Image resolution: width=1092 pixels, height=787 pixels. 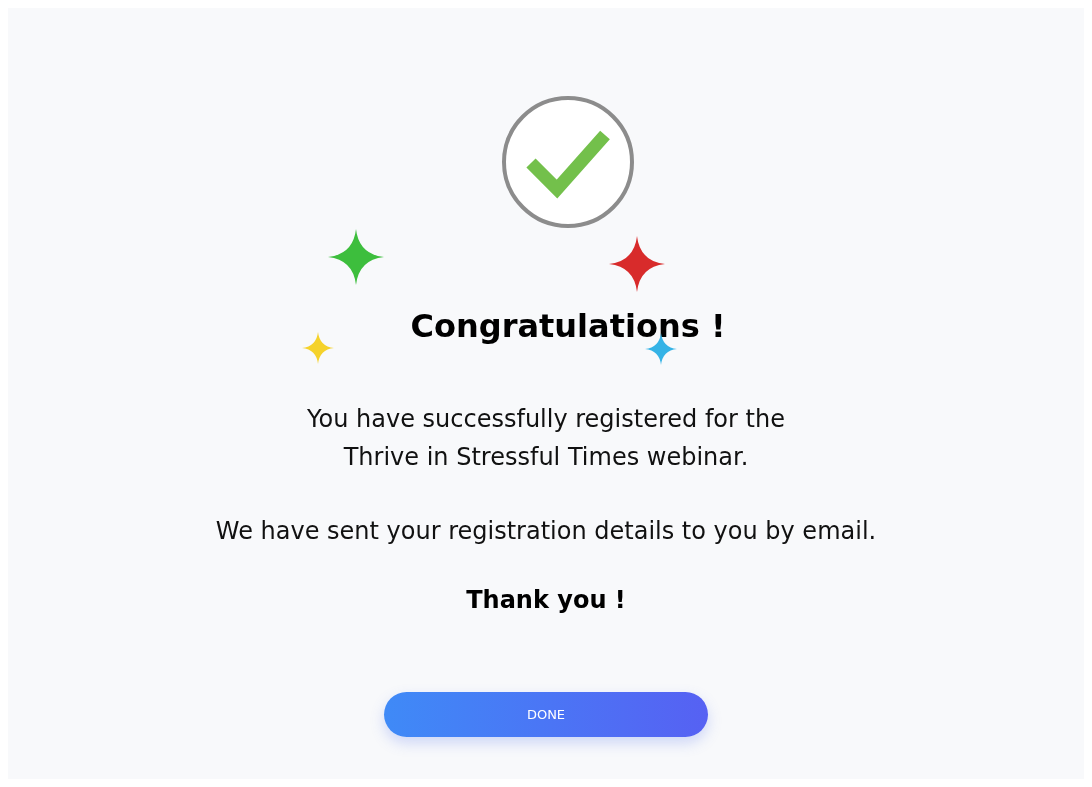 What do you see at coordinates (546, 531) in the screenshot?
I see `email-note: We have sent your registration details to you by email.` at bounding box center [546, 531].